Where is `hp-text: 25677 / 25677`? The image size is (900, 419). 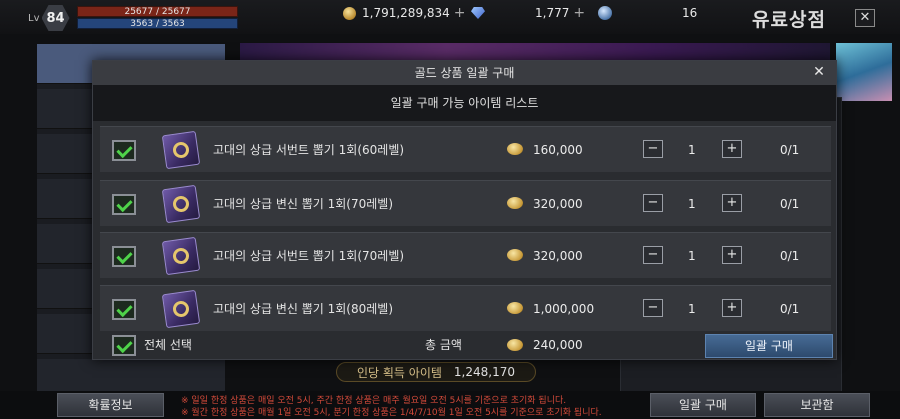
hp-text: 25677 / 25677 is located at coordinates (157, 12).